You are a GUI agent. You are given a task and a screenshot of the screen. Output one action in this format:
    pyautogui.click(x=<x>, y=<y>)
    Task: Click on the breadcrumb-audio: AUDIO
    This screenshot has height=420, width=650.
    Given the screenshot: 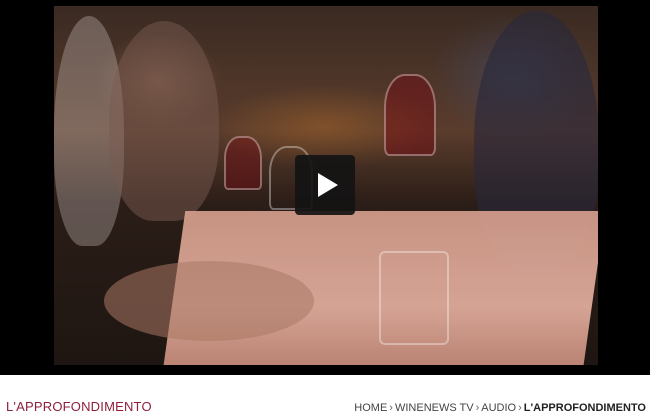 What is the action you would take?
    pyautogui.click(x=498, y=408)
    